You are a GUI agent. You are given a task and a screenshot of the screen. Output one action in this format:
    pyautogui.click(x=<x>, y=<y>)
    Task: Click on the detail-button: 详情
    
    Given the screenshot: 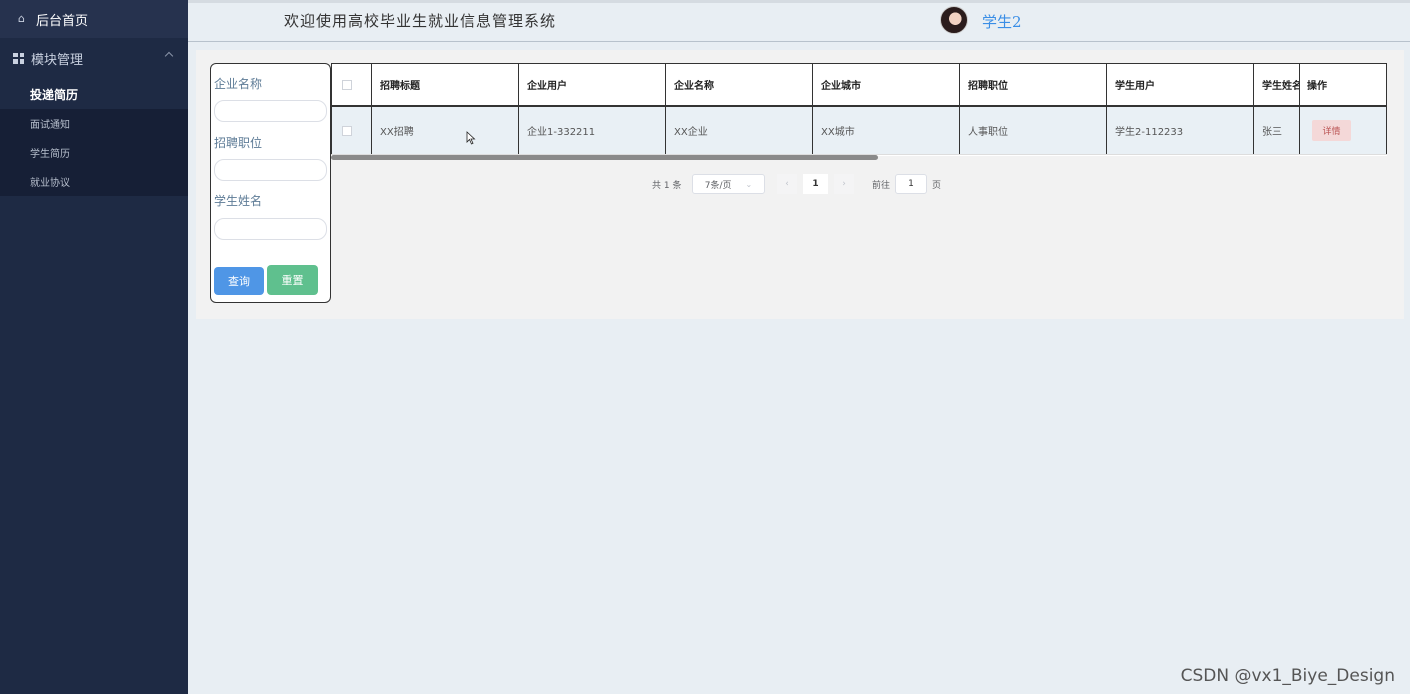 What is the action you would take?
    pyautogui.click(x=1331, y=130)
    